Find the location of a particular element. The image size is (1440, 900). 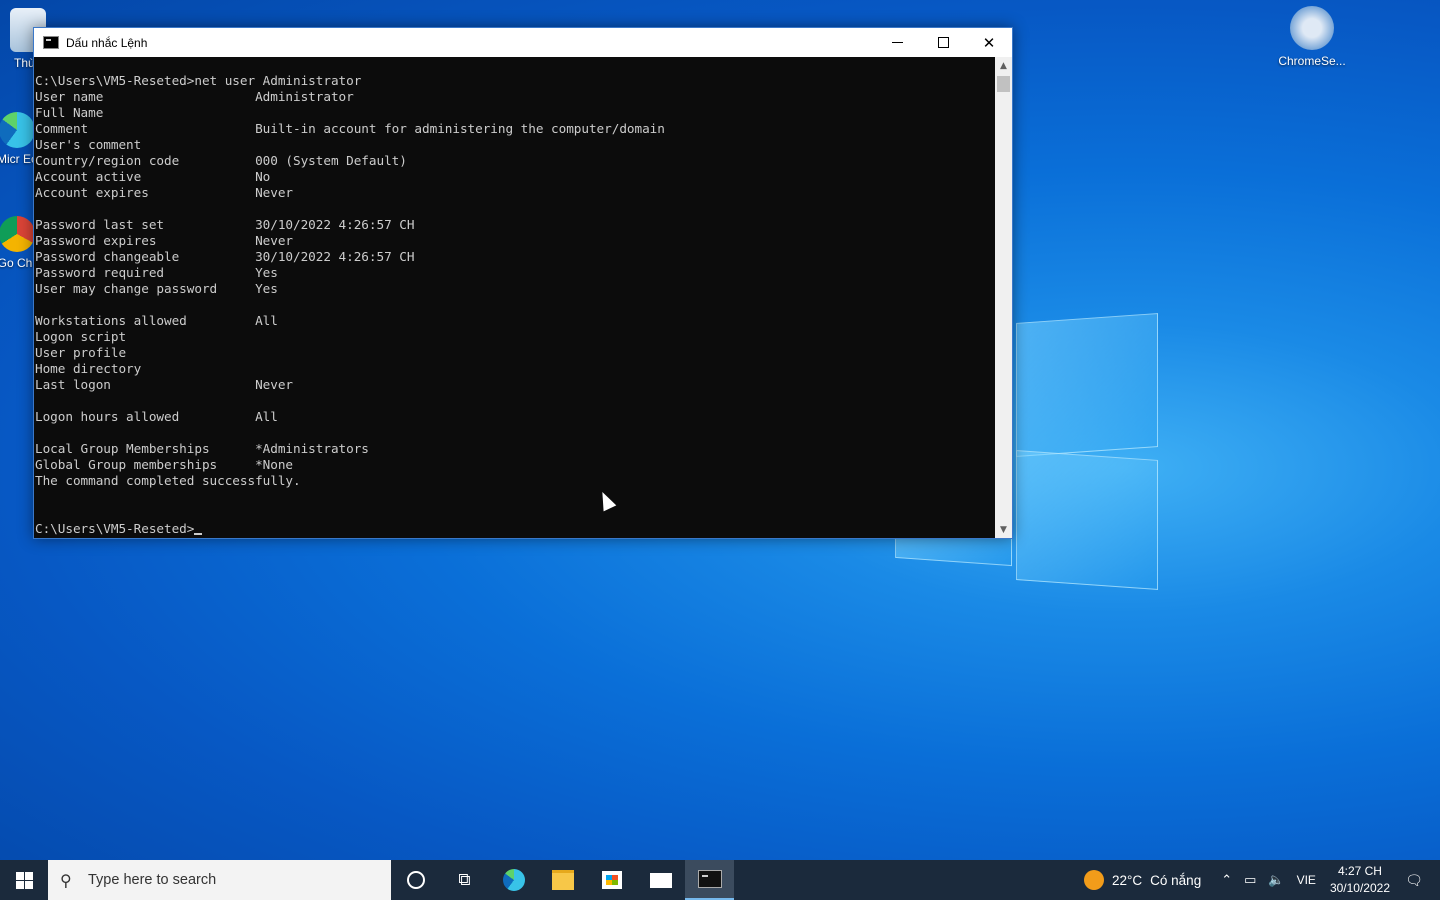

console-prompt: C:\Users\VM5-Reseted> is located at coordinates (115, 528).